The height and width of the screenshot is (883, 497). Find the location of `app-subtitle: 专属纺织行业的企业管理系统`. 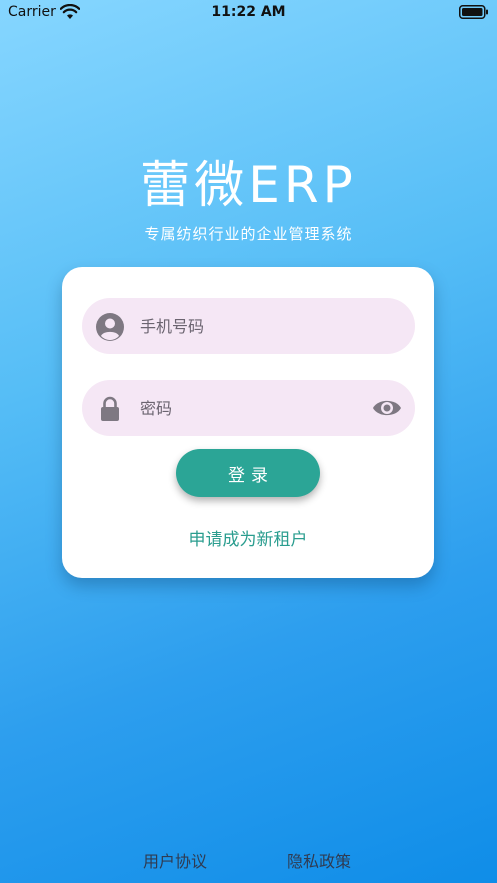

app-subtitle: 专属纺织行业的企业管理系统 is located at coordinates (248, 234).